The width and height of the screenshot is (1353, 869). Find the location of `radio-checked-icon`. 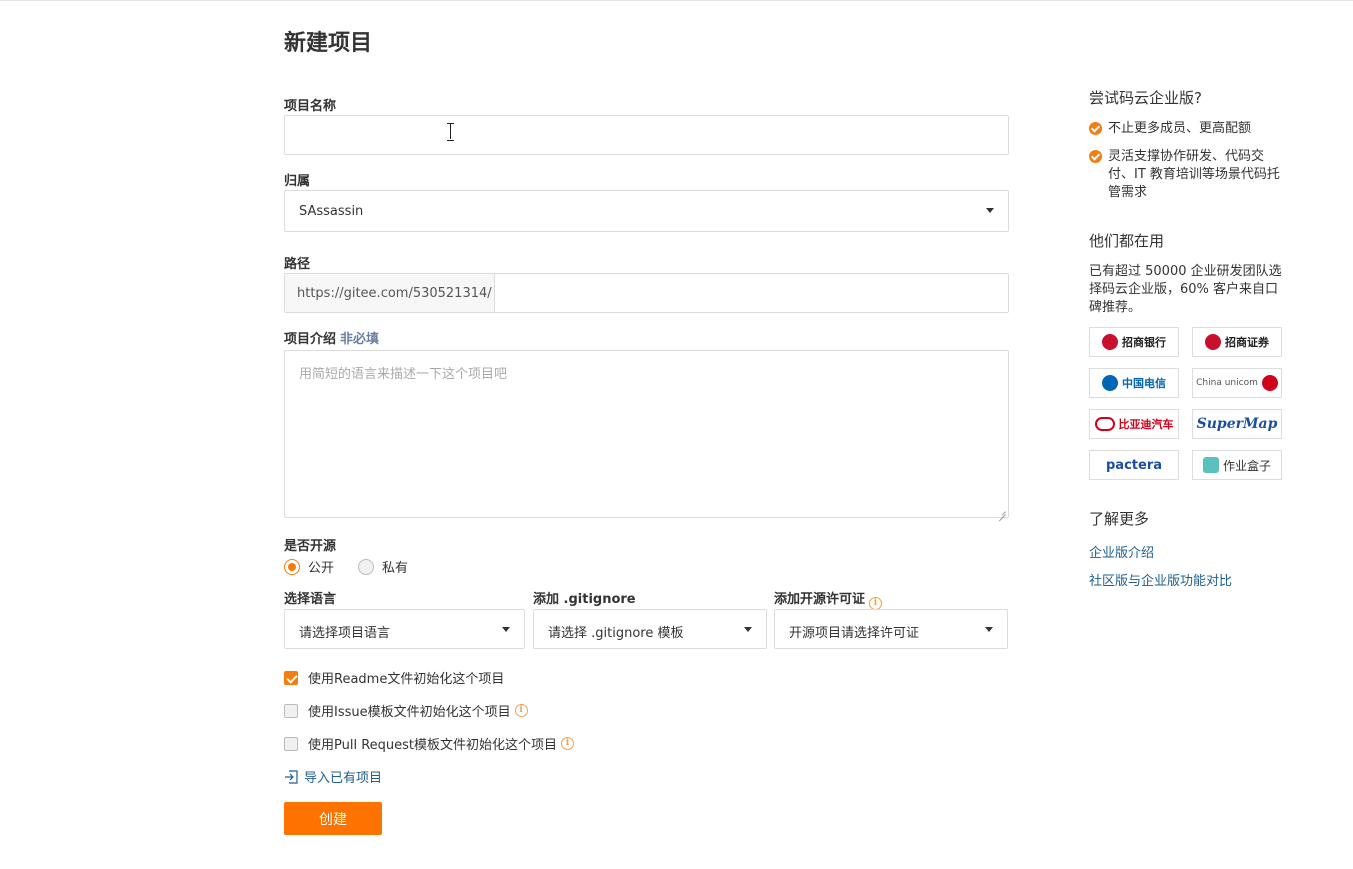

radio-checked-icon is located at coordinates (292, 566).